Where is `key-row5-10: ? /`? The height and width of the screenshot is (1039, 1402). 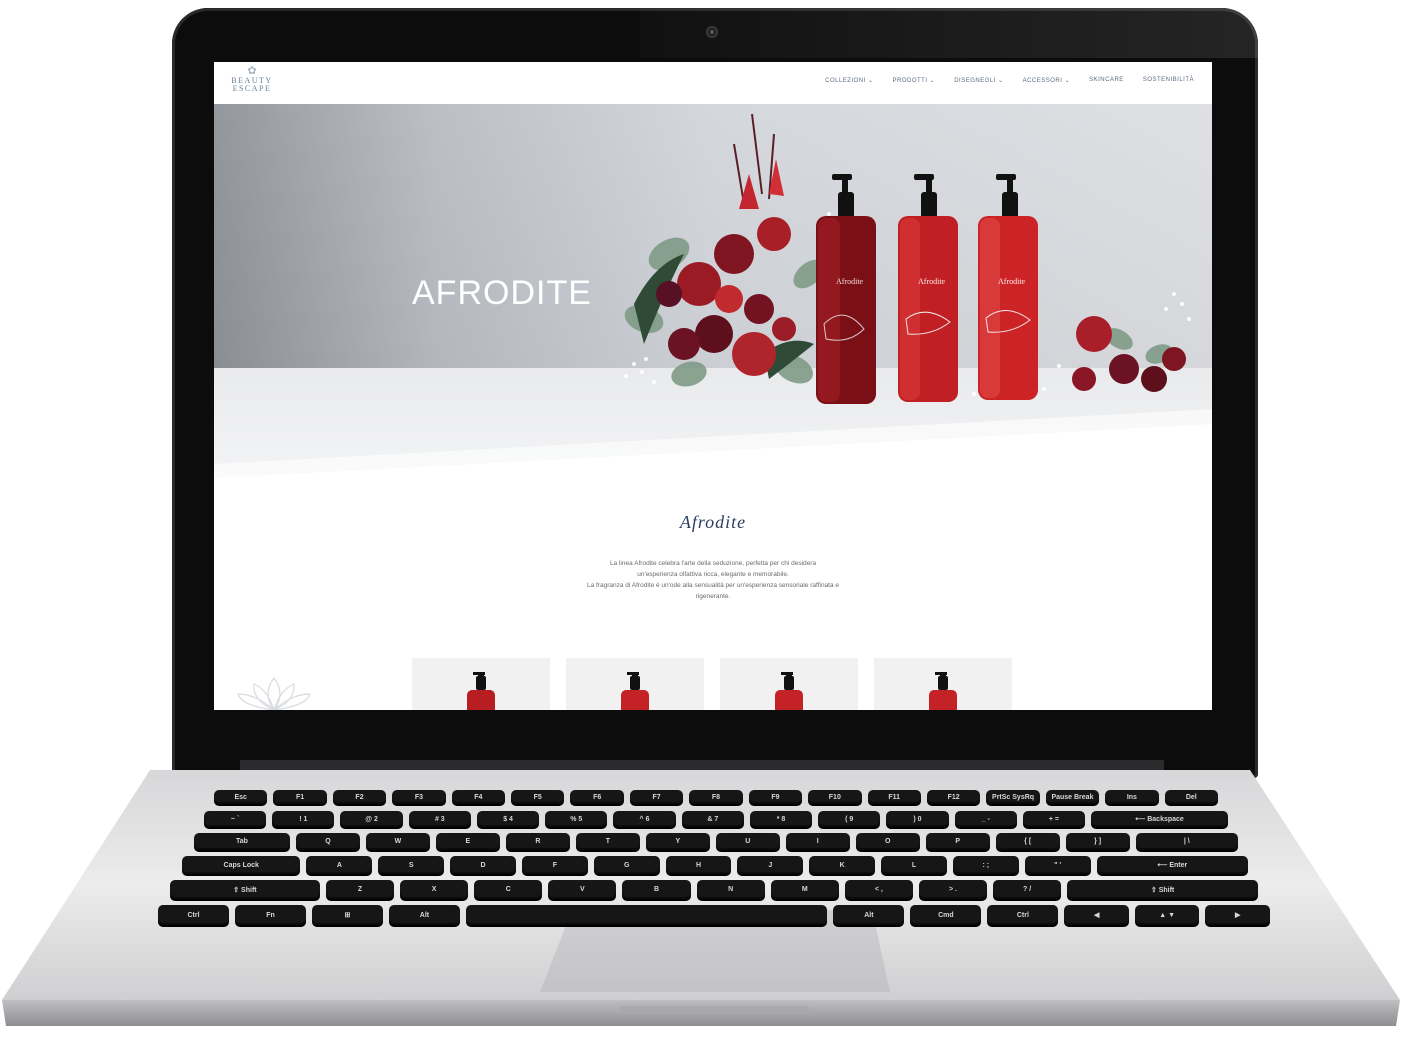
key-row5-10: ? / is located at coordinates (1027, 889).